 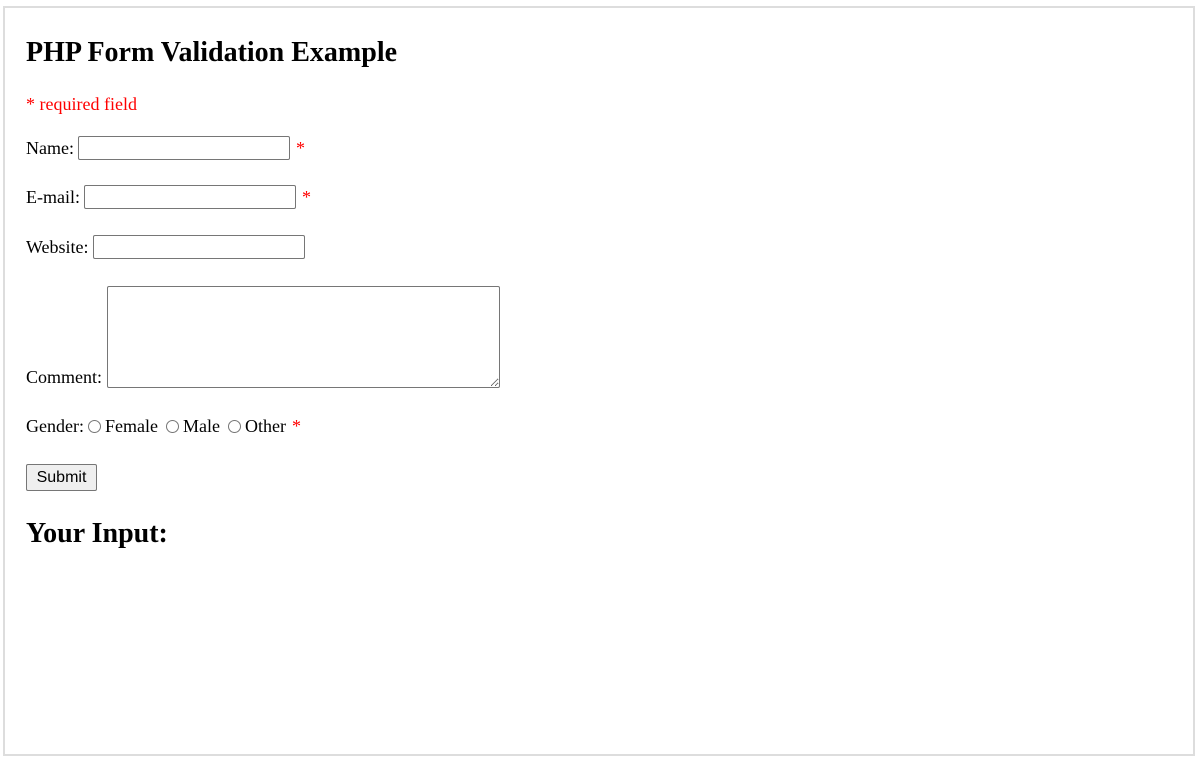 I want to click on name-required-marker: *, so click(x=300, y=147).